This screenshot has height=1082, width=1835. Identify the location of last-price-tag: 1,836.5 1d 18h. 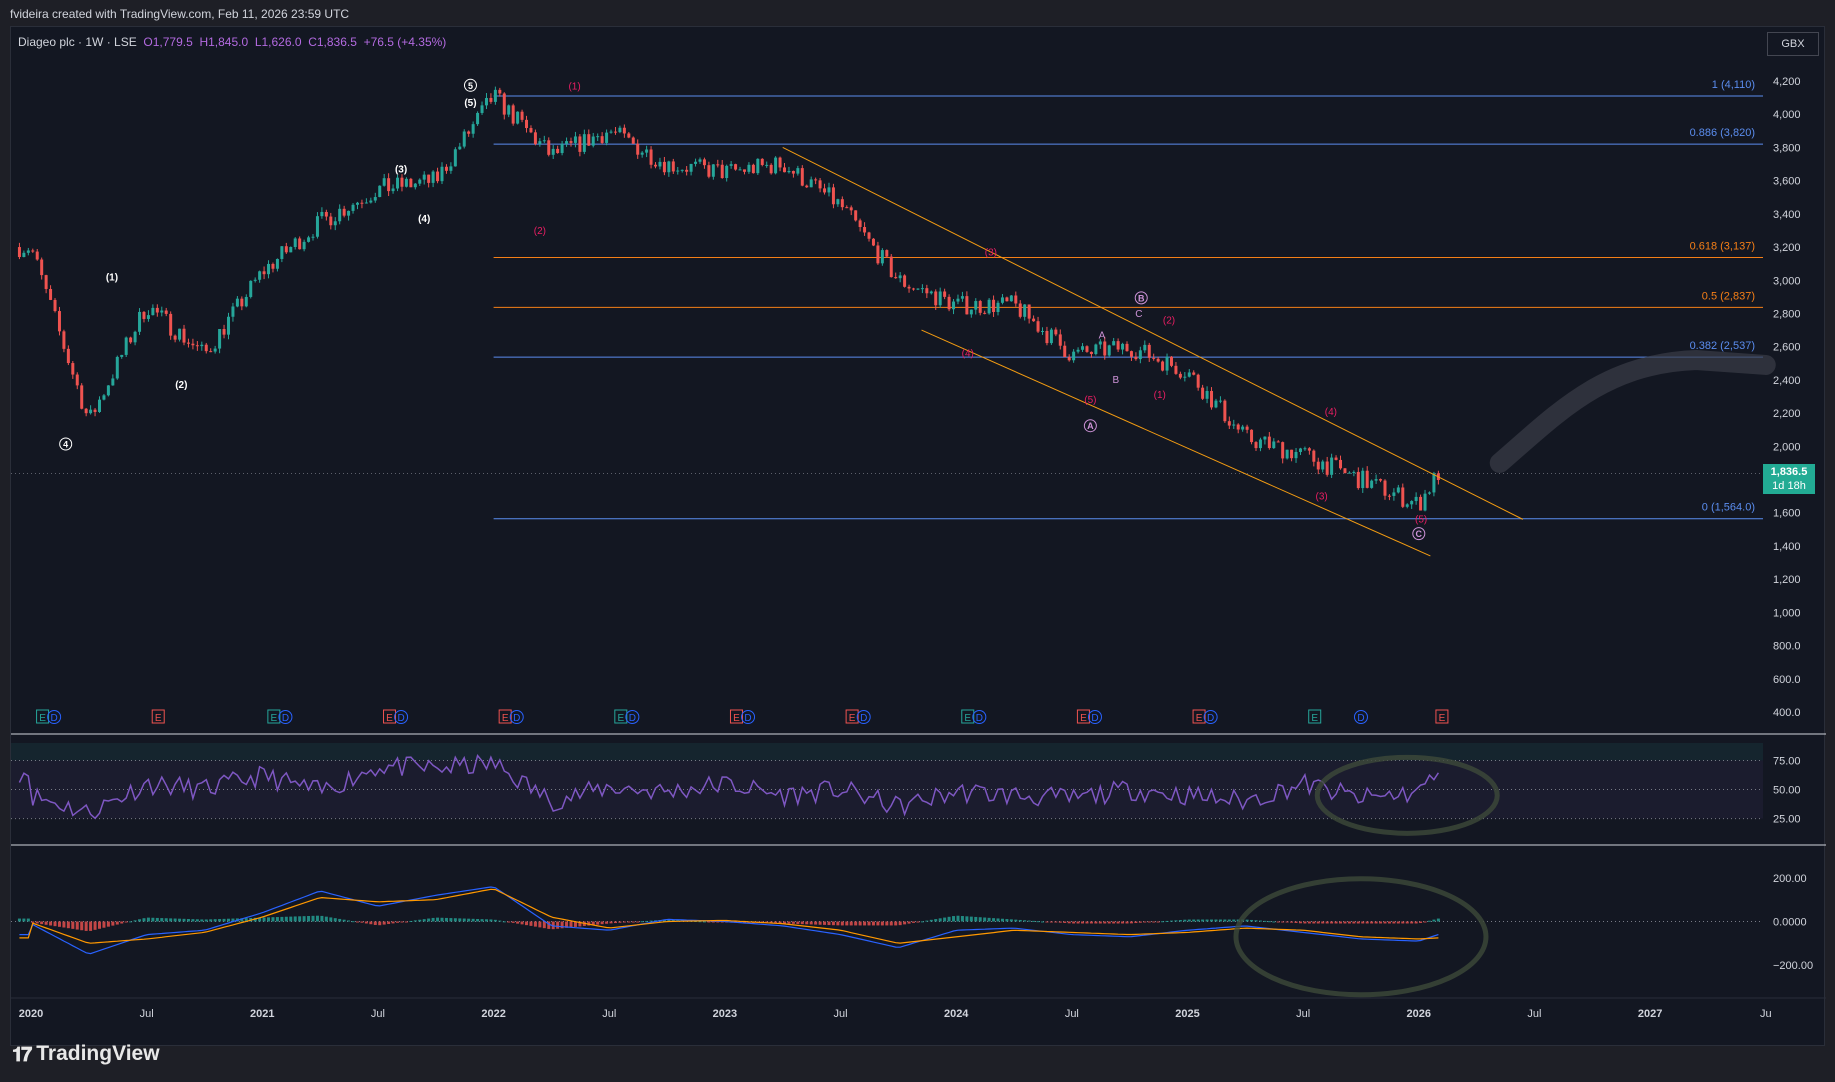
(1789, 479).